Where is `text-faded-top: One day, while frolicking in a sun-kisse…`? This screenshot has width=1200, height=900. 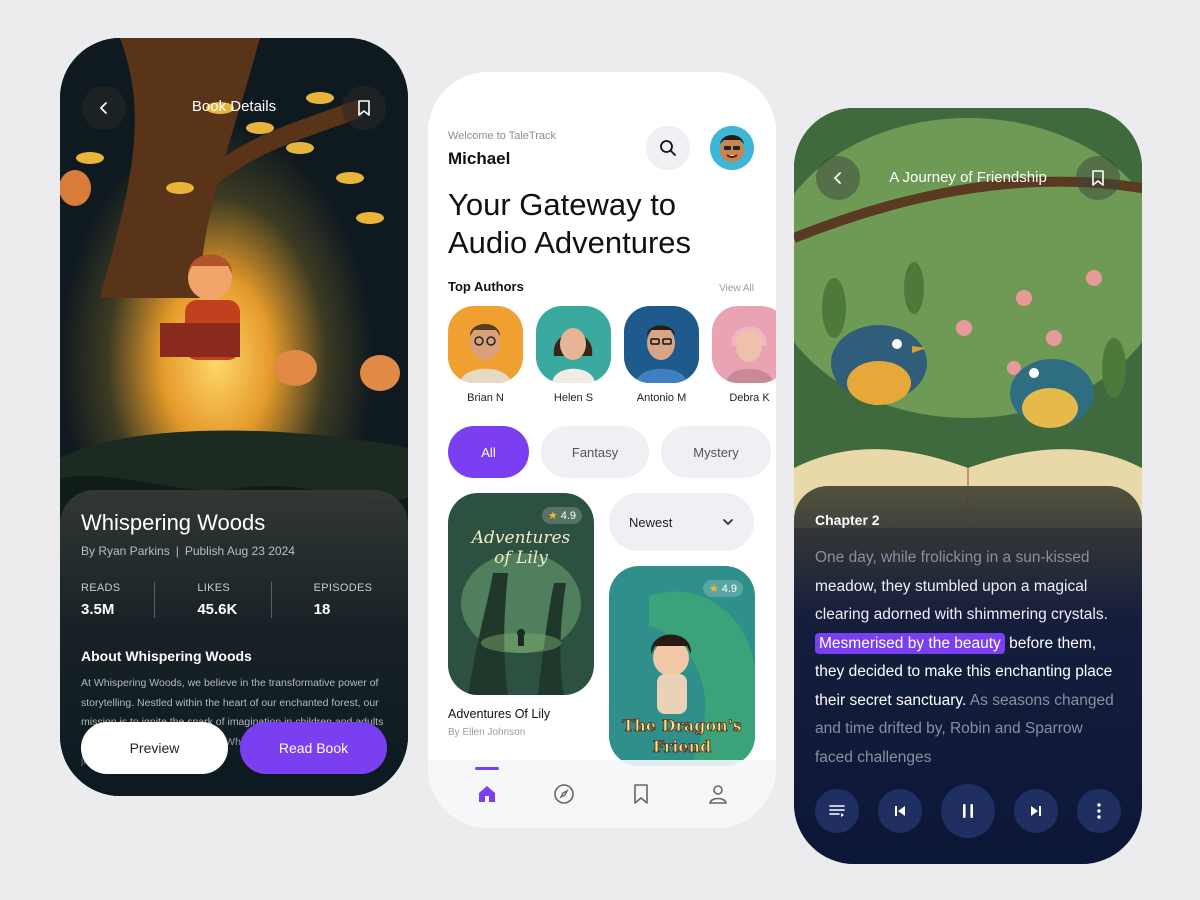 text-faded-top: One day, while frolicking in a sun-kisse… is located at coordinates (952, 557).